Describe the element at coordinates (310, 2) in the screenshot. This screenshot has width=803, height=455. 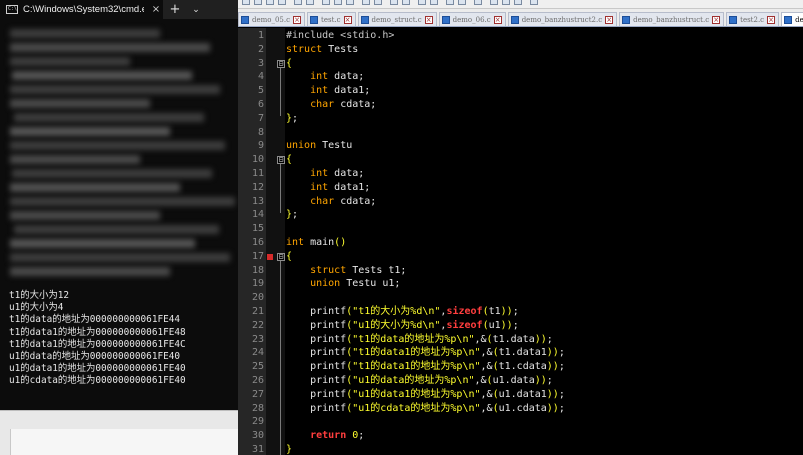
I see `print-icon` at that location.